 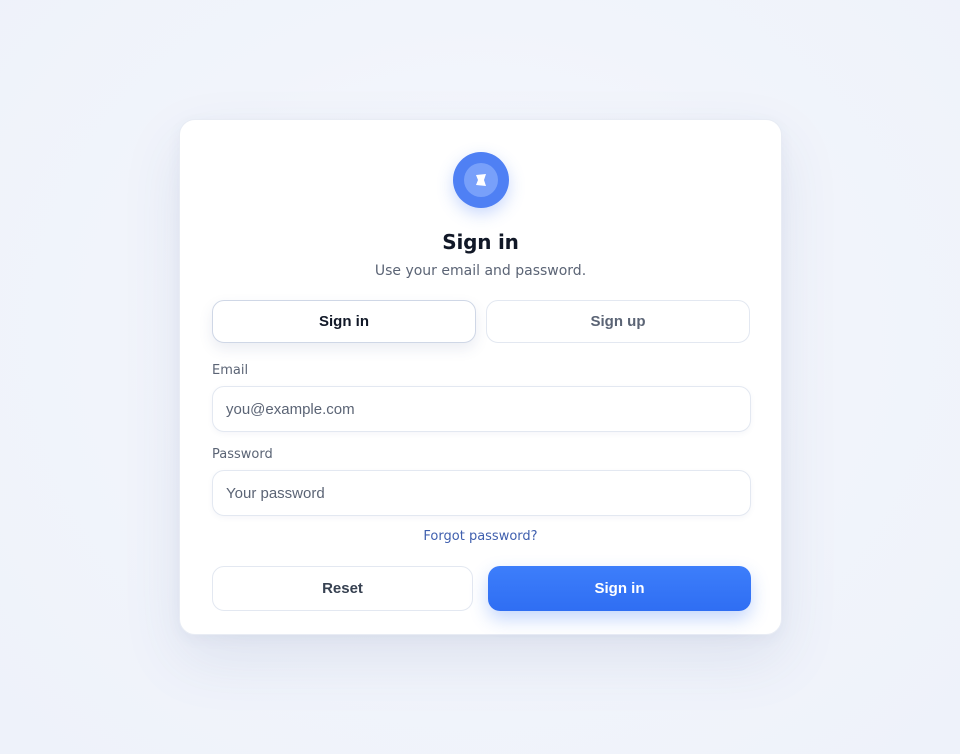 I want to click on tab-sign-in: Sign in, so click(x=344, y=321).